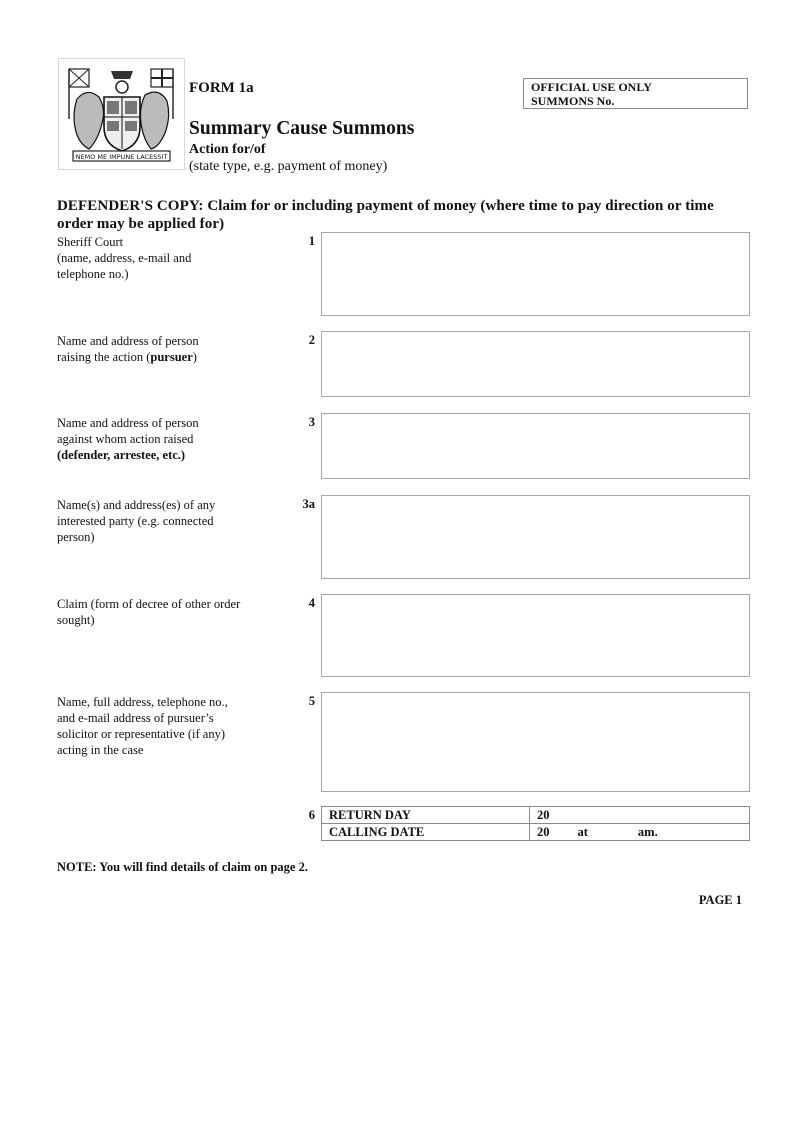 The height and width of the screenshot is (1131, 800). I want to click on pursuer-input, so click(535, 364).